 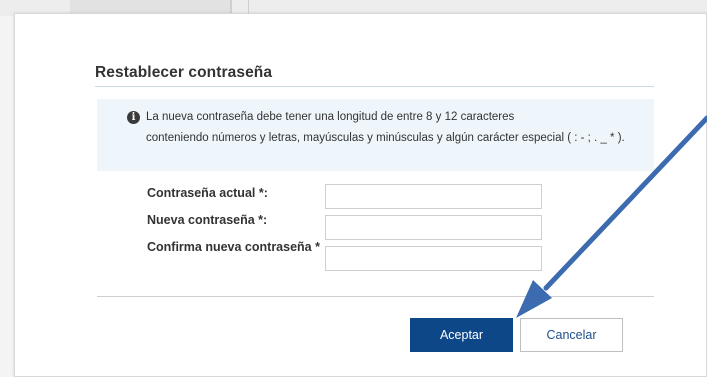 I want to click on current-password-label: Contraseña actual *:, so click(x=207, y=193).